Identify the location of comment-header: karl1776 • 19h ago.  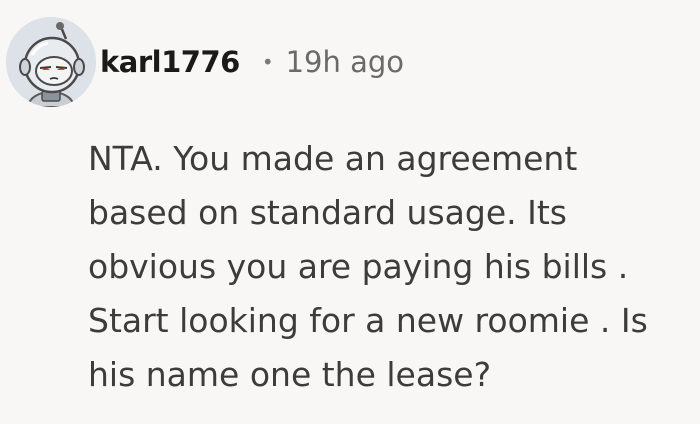
(205, 62).